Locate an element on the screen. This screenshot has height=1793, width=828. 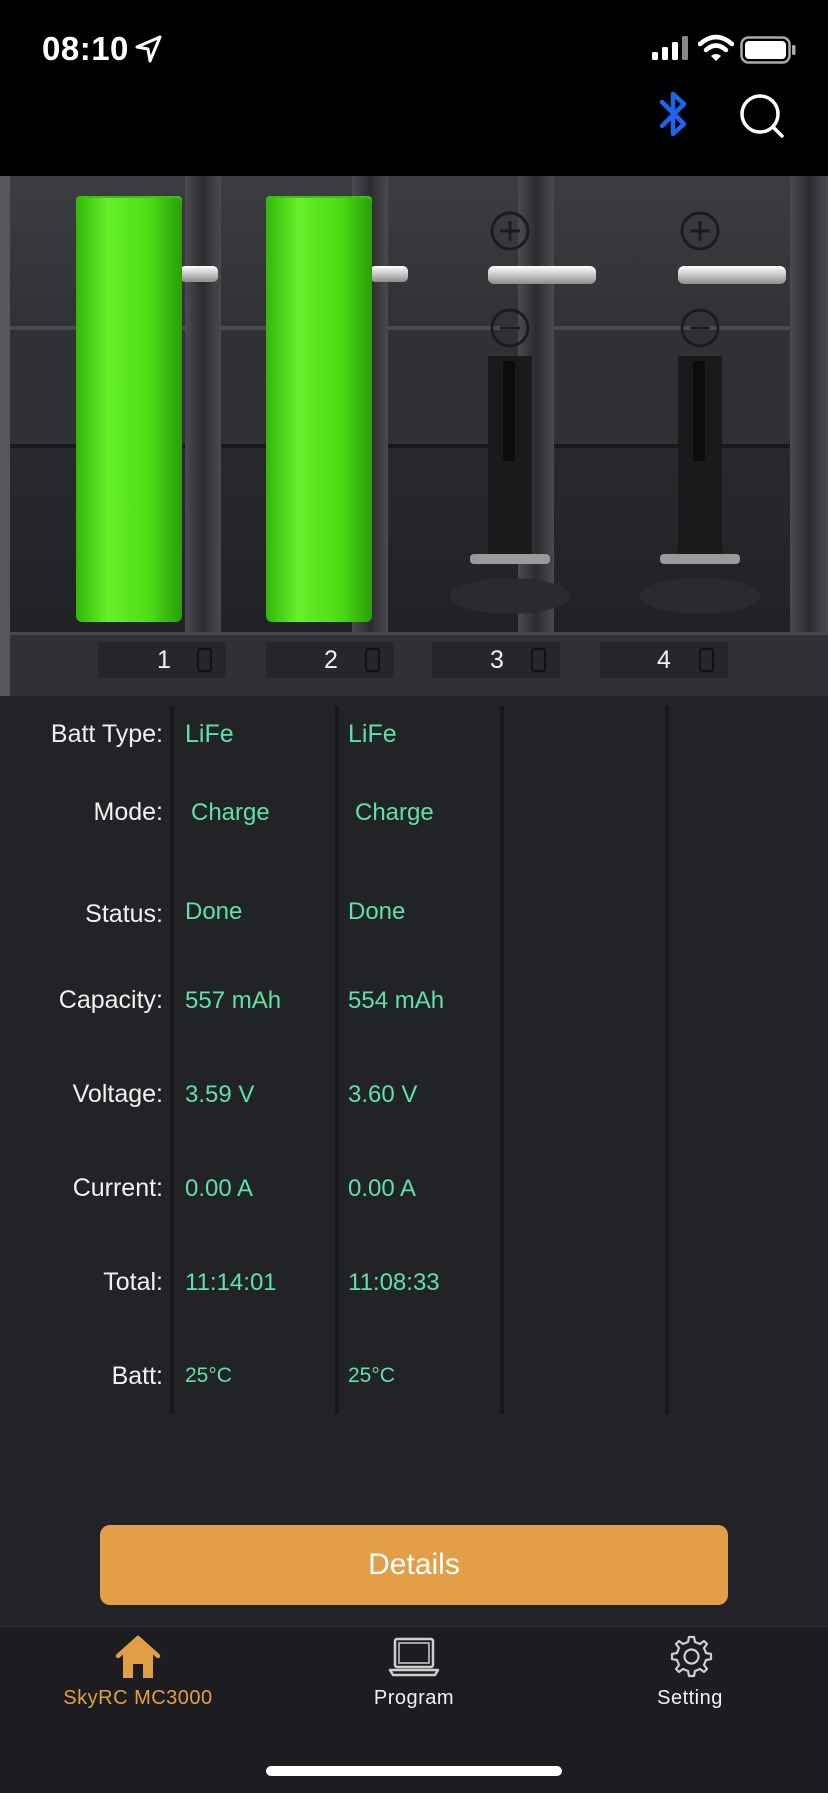
cellular-signal-icon is located at coordinates (670, 48).